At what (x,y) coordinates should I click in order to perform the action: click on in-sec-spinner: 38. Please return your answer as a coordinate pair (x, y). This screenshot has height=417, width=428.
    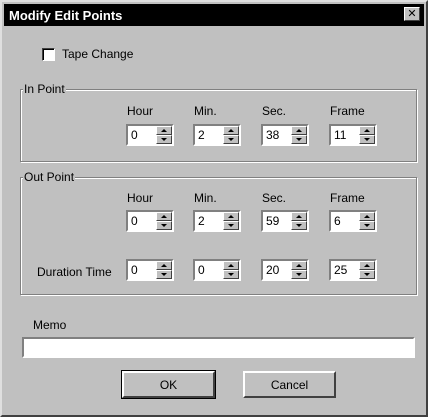
    Looking at the image, I should click on (285, 135).